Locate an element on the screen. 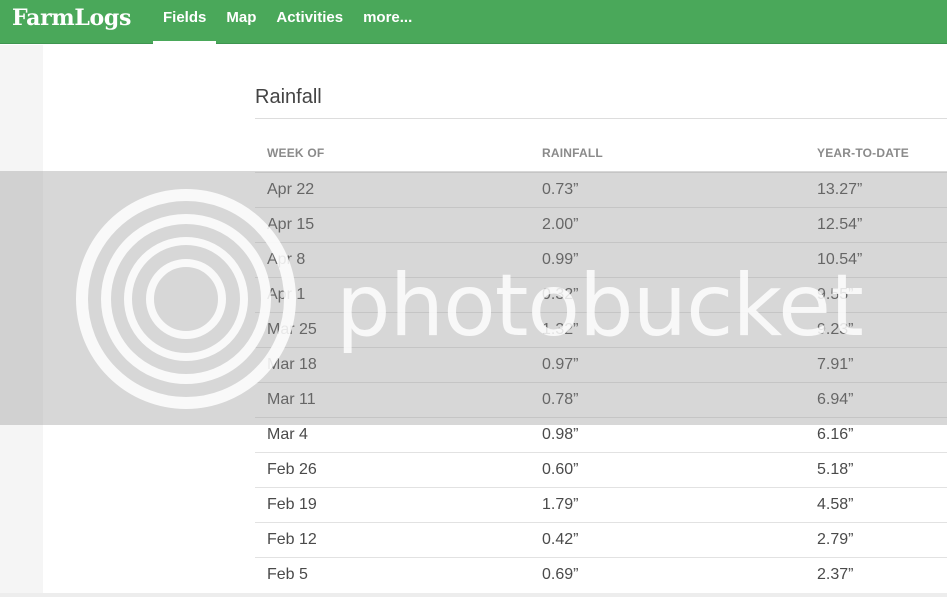 The image size is (947, 597). cell-week-of: Mar 4 is located at coordinates (287, 434).